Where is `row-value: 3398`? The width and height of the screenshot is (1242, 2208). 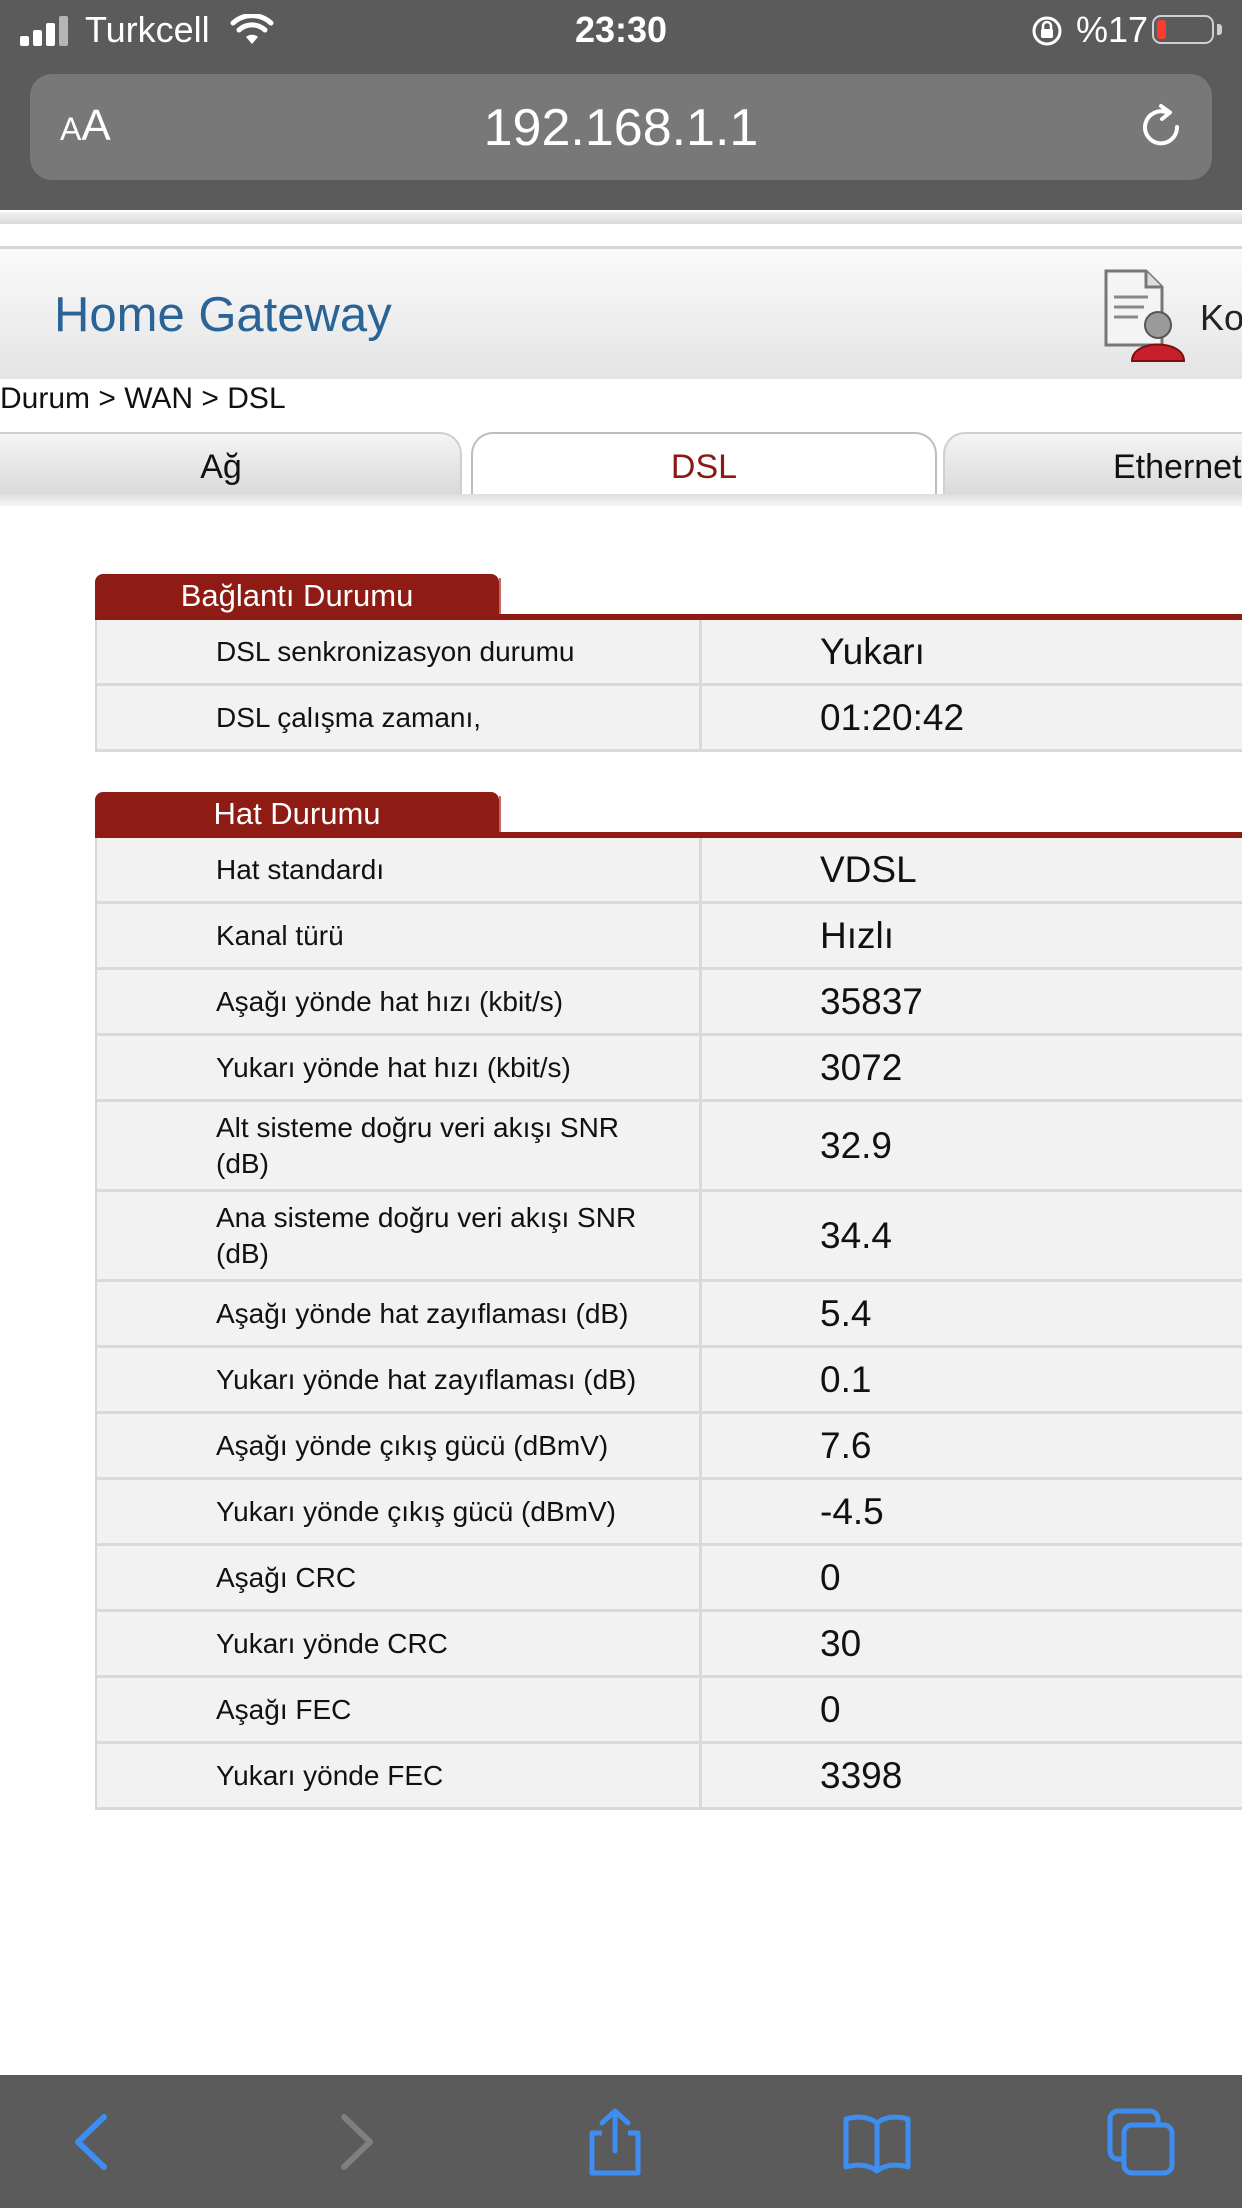 row-value: 3398 is located at coordinates (861, 1775).